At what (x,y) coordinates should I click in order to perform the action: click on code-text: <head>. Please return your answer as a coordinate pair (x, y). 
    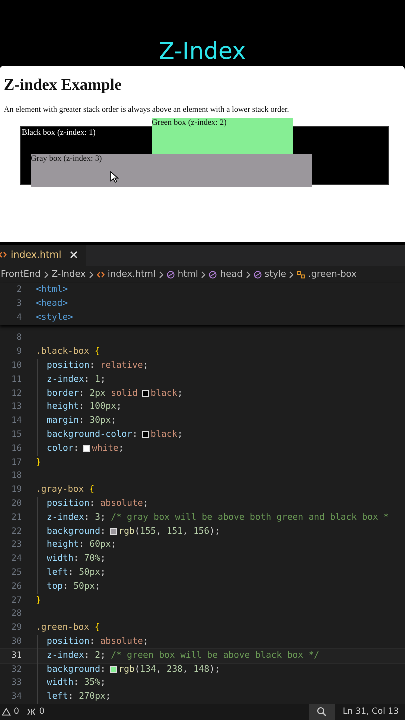
    Looking at the image, I should click on (52, 303).